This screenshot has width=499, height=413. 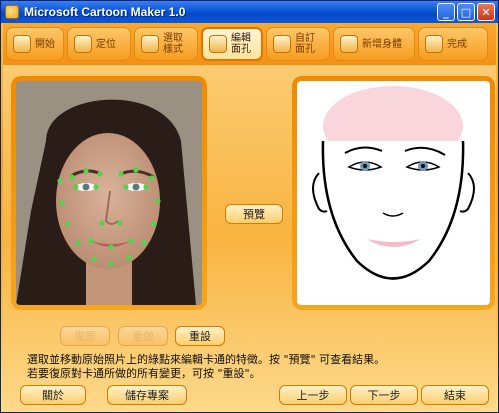 I want to click on undo-button: 復原, so click(x=85, y=336).